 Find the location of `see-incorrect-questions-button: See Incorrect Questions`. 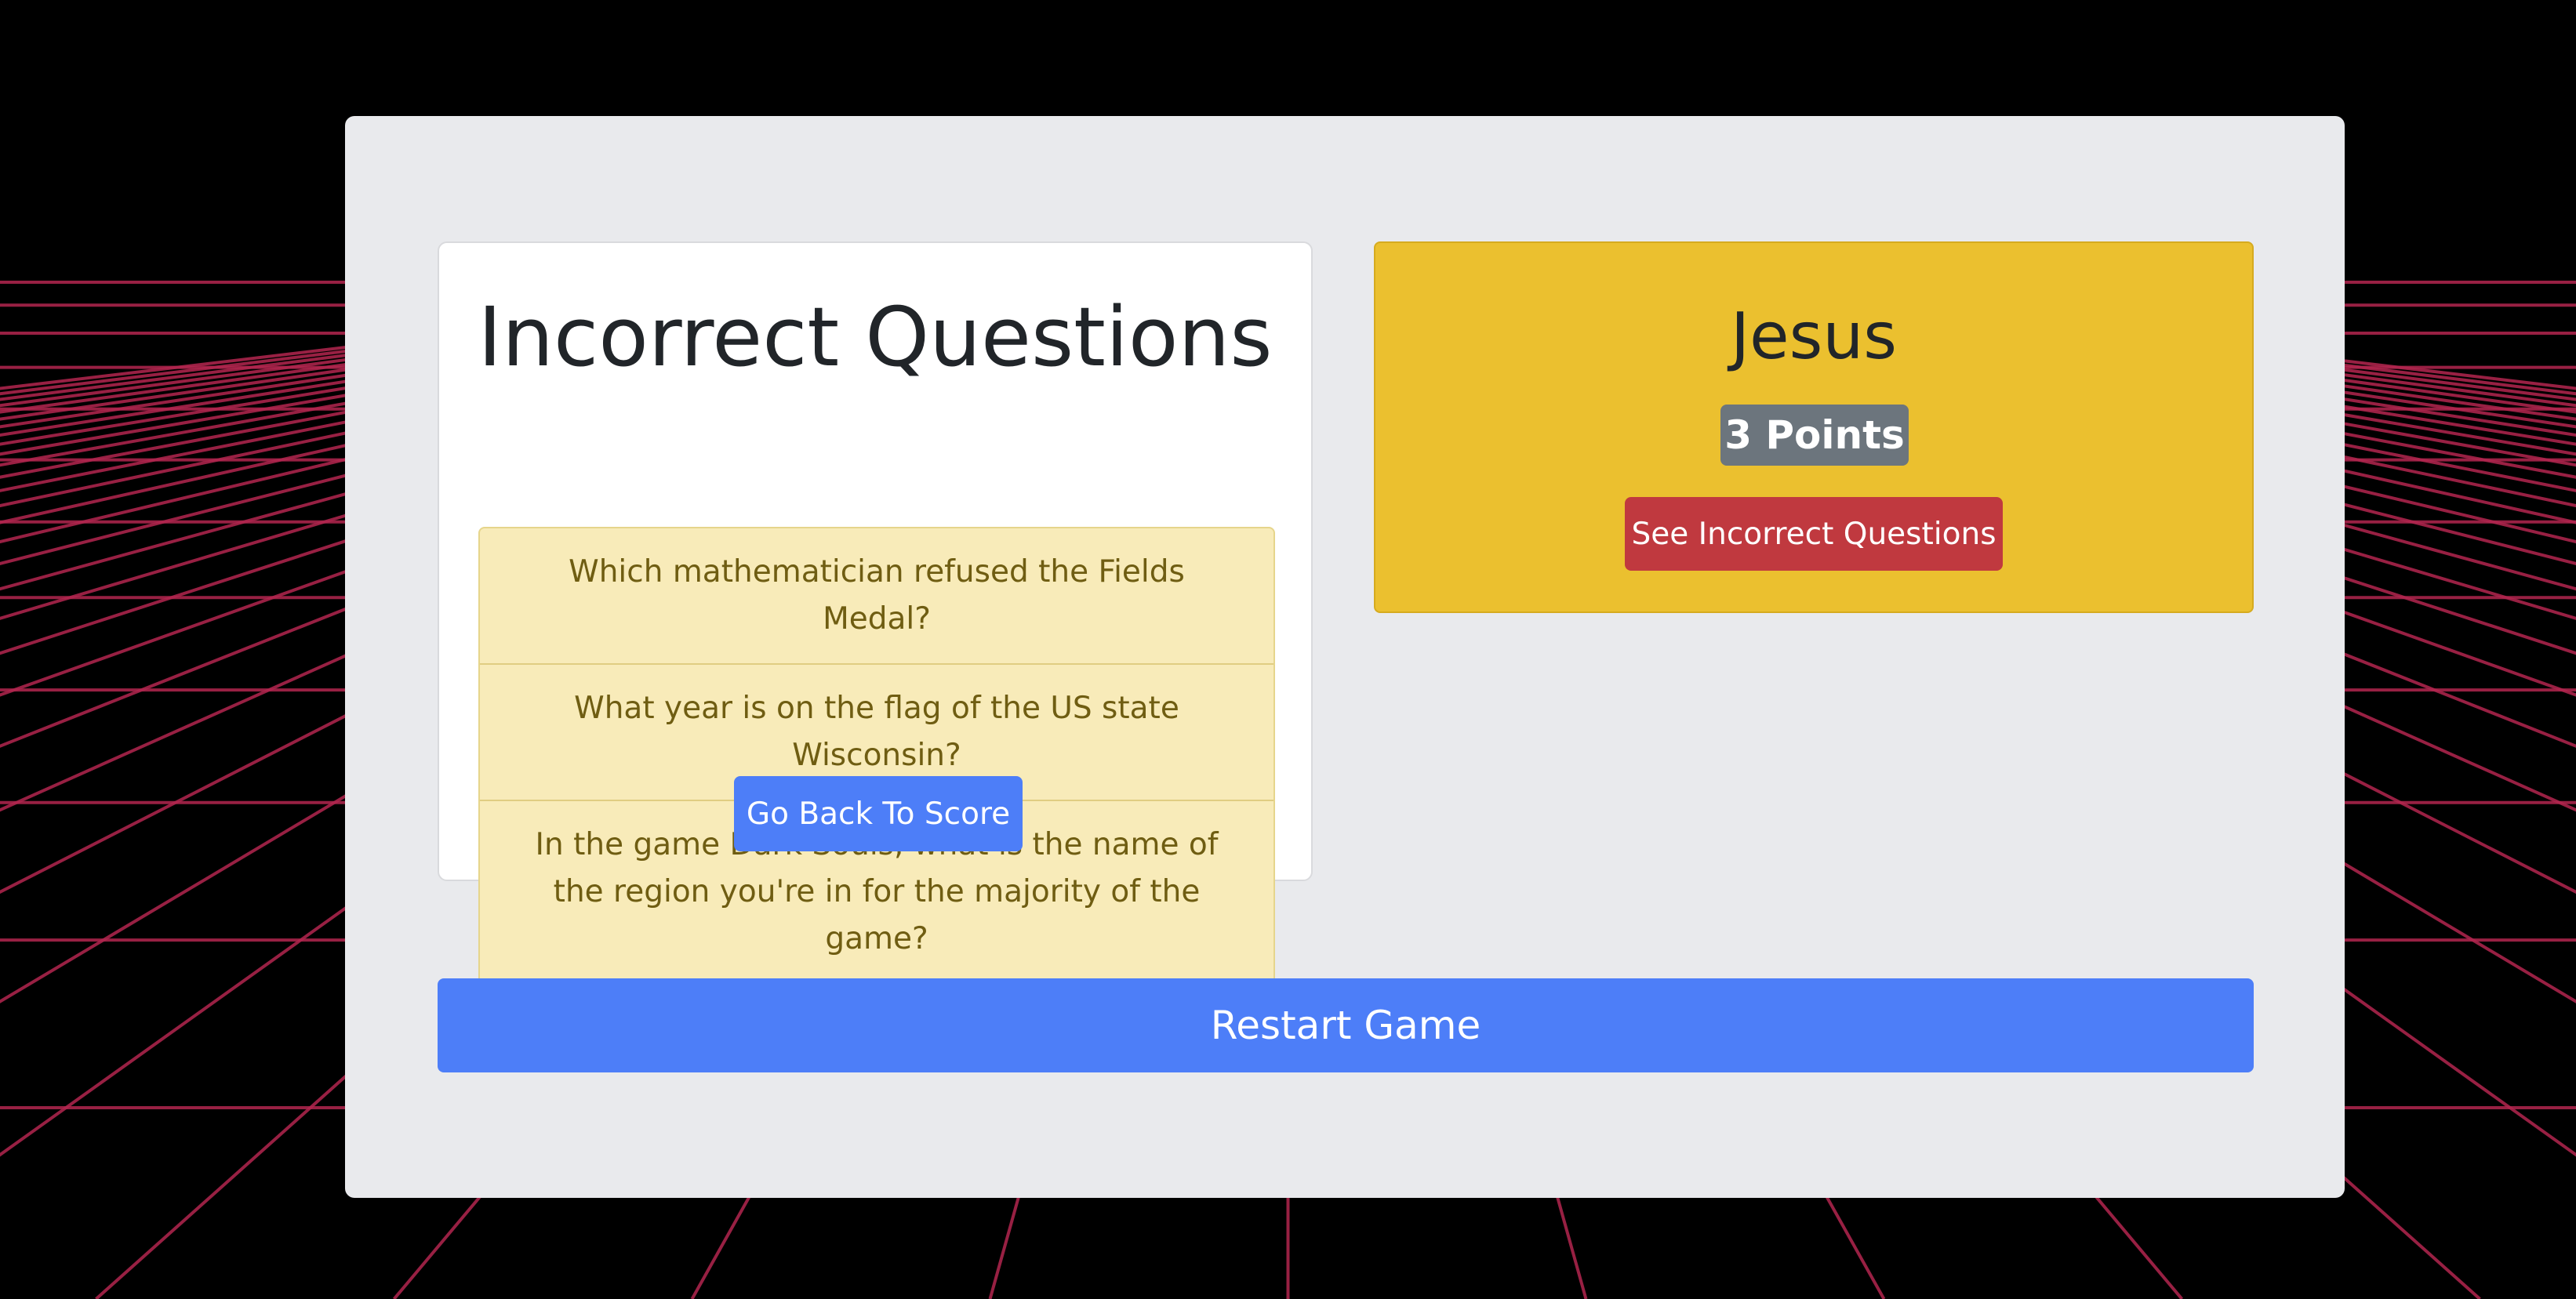

see-incorrect-questions-button: See Incorrect Questions is located at coordinates (1814, 534).